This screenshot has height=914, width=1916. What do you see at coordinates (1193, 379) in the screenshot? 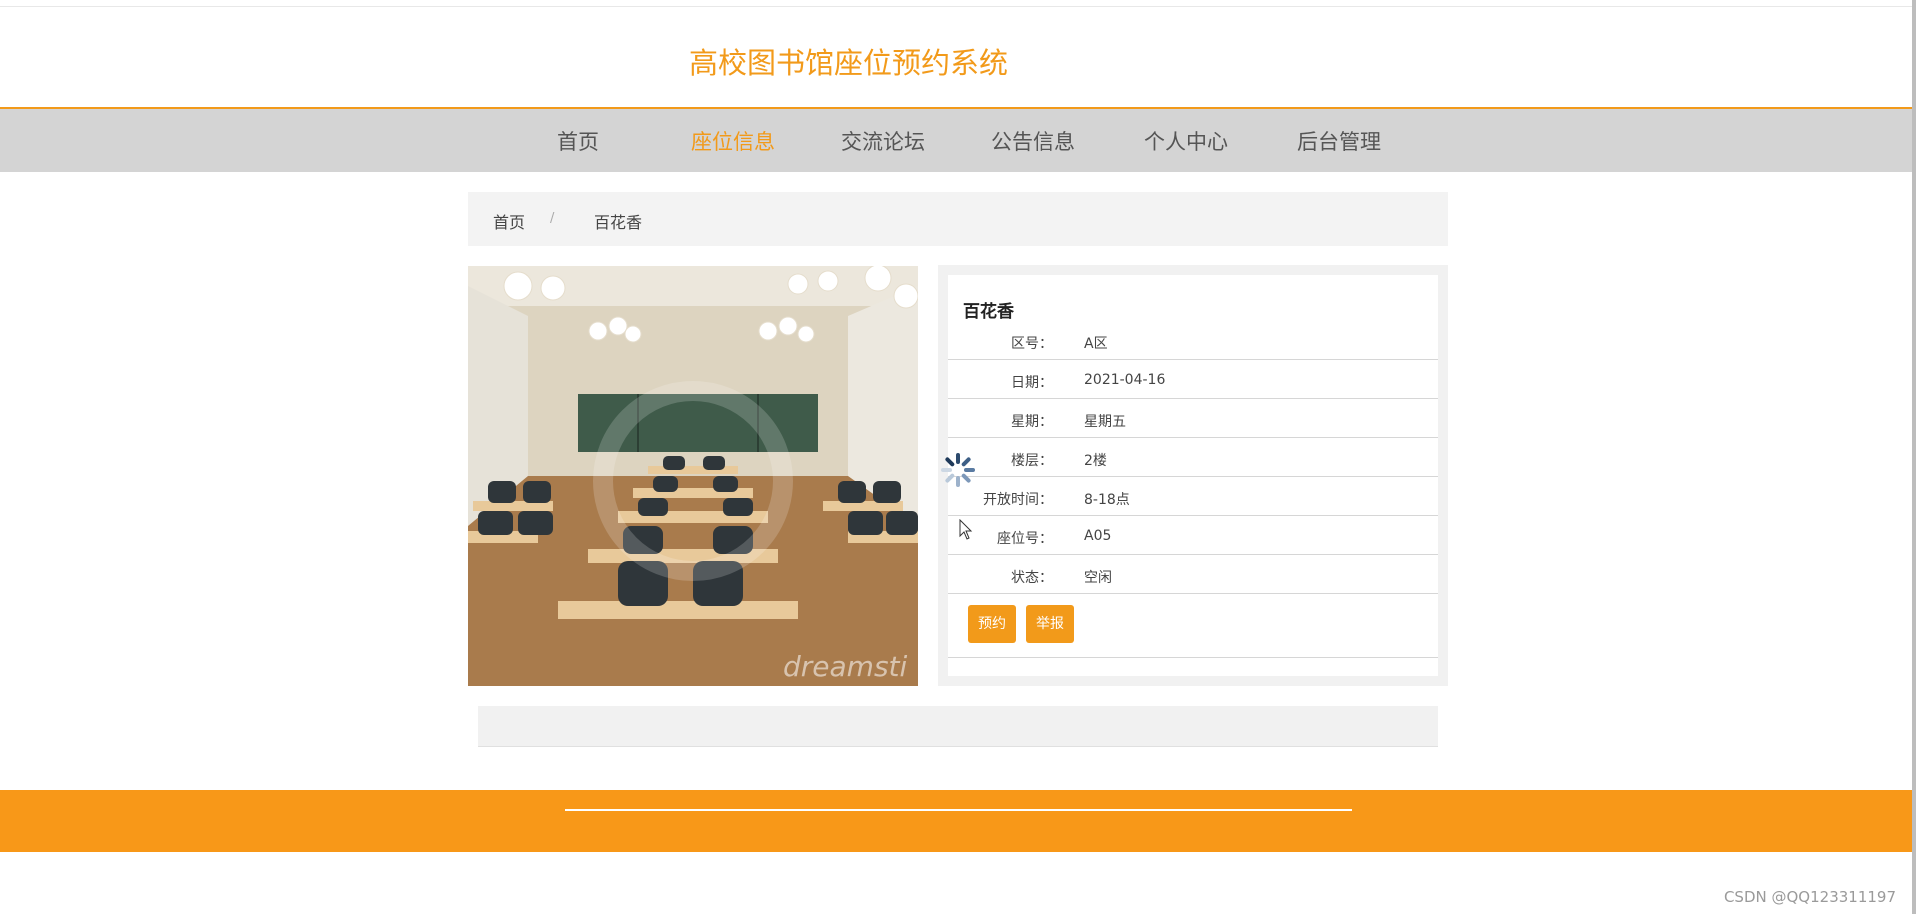
I see `detail-row-date: 日期： 2021-04-16` at bounding box center [1193, 379].